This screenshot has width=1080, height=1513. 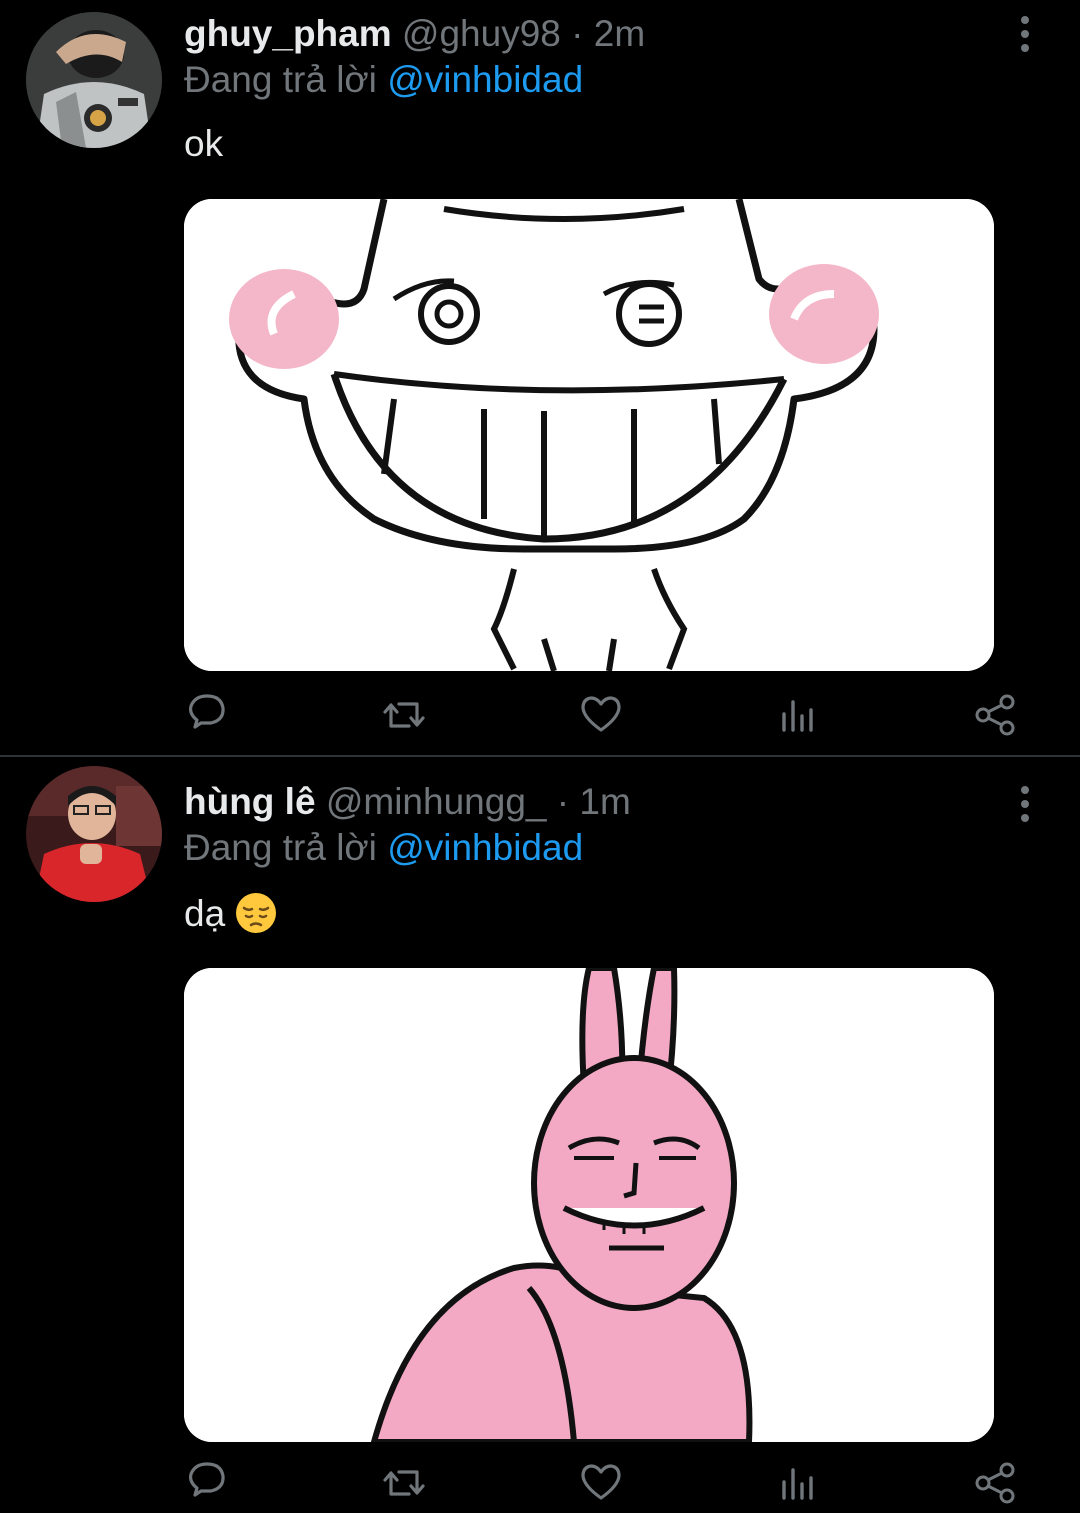 I want to click on user-handle: @minhungg_, so click(x=436, y=801).